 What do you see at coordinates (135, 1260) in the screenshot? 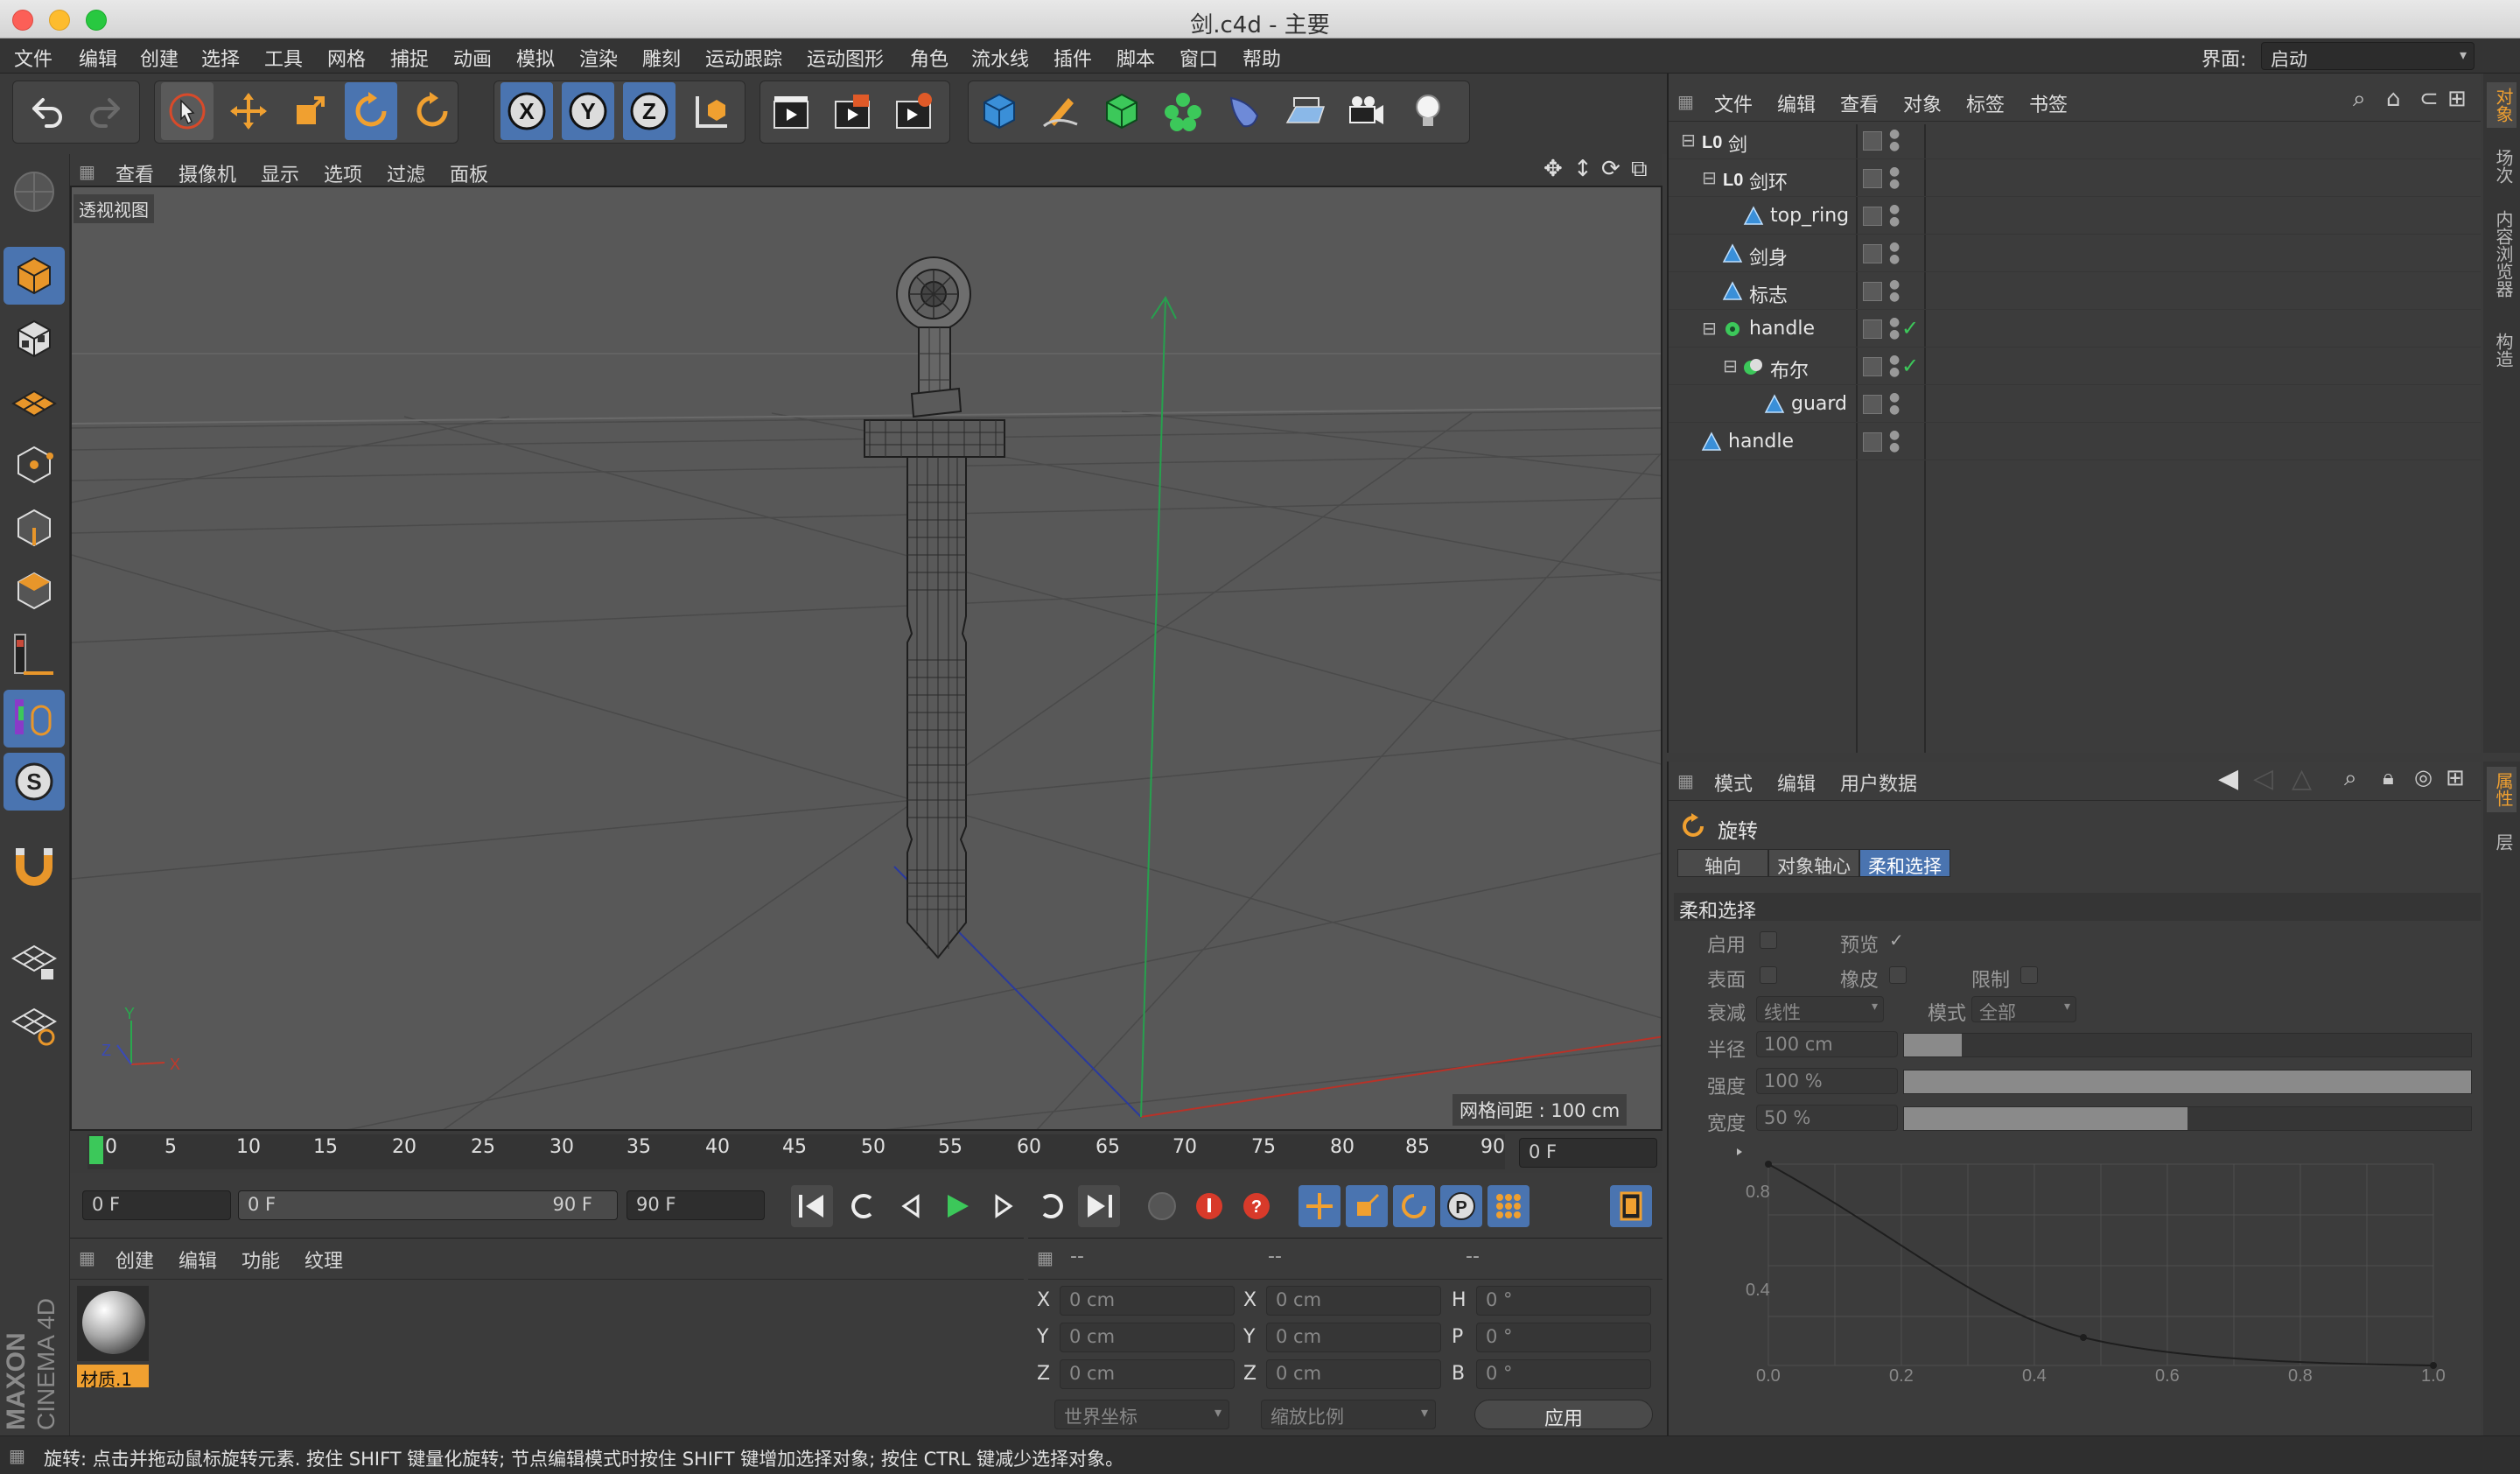
I see `material-menu-create: 创建` at bounding box center [135, 1260].